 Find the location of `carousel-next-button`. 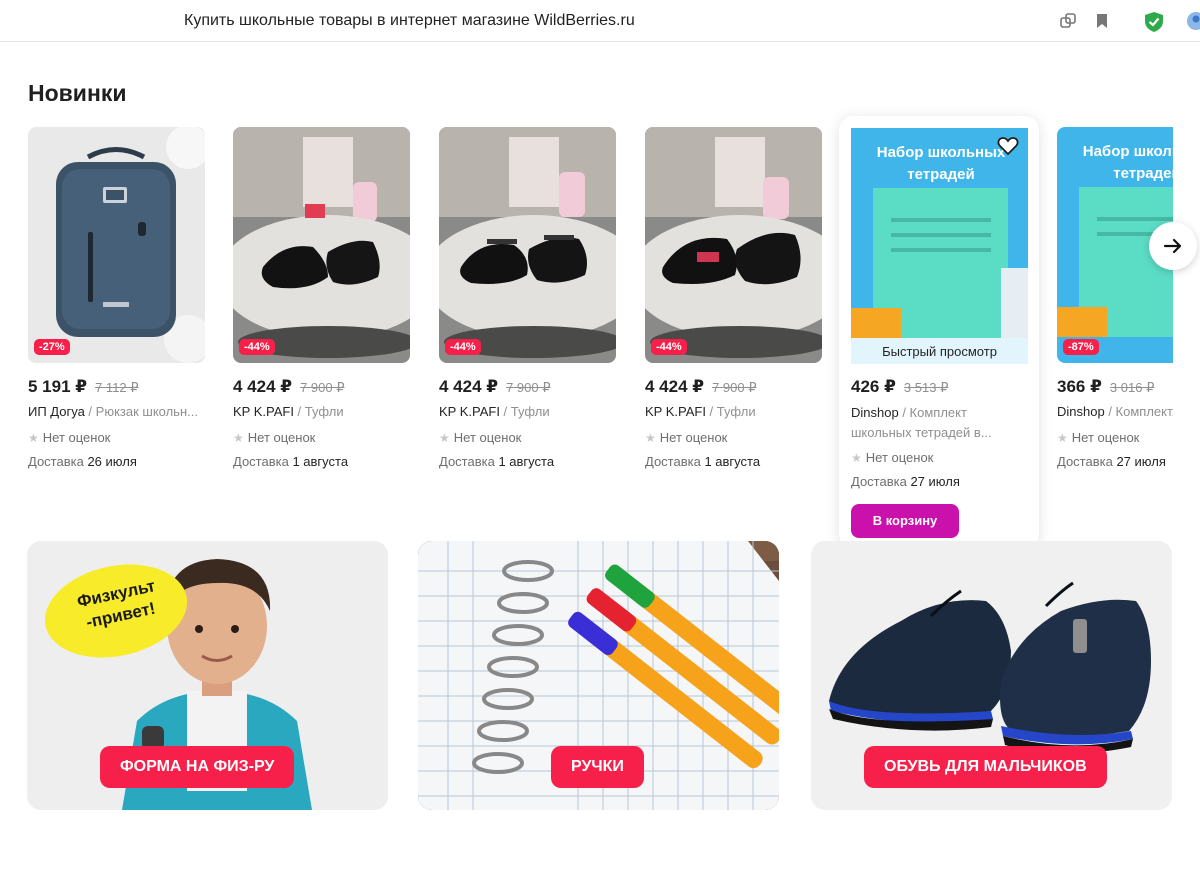

carousel-next-button is located at coordinates (1173, 246).